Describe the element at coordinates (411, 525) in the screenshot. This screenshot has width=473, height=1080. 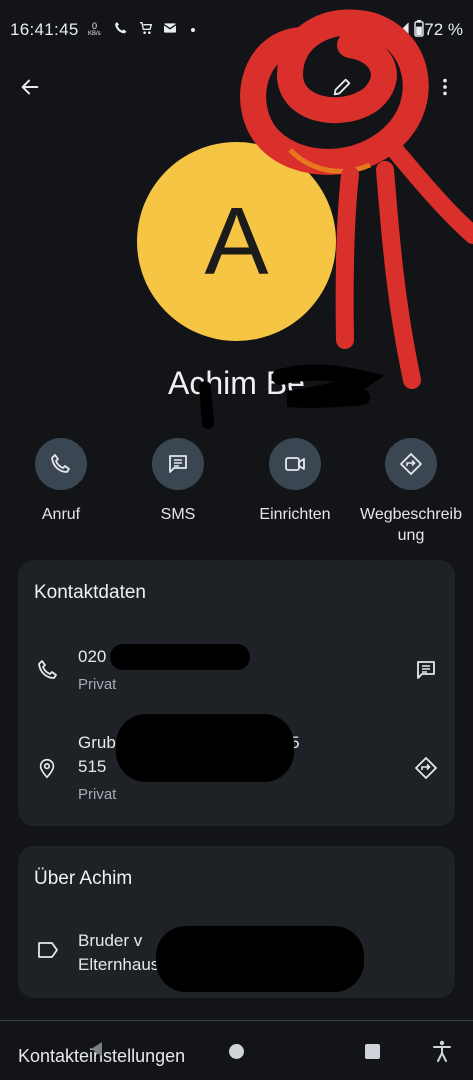
I see `directions-action-label: Wegbeschreibung` at that location.